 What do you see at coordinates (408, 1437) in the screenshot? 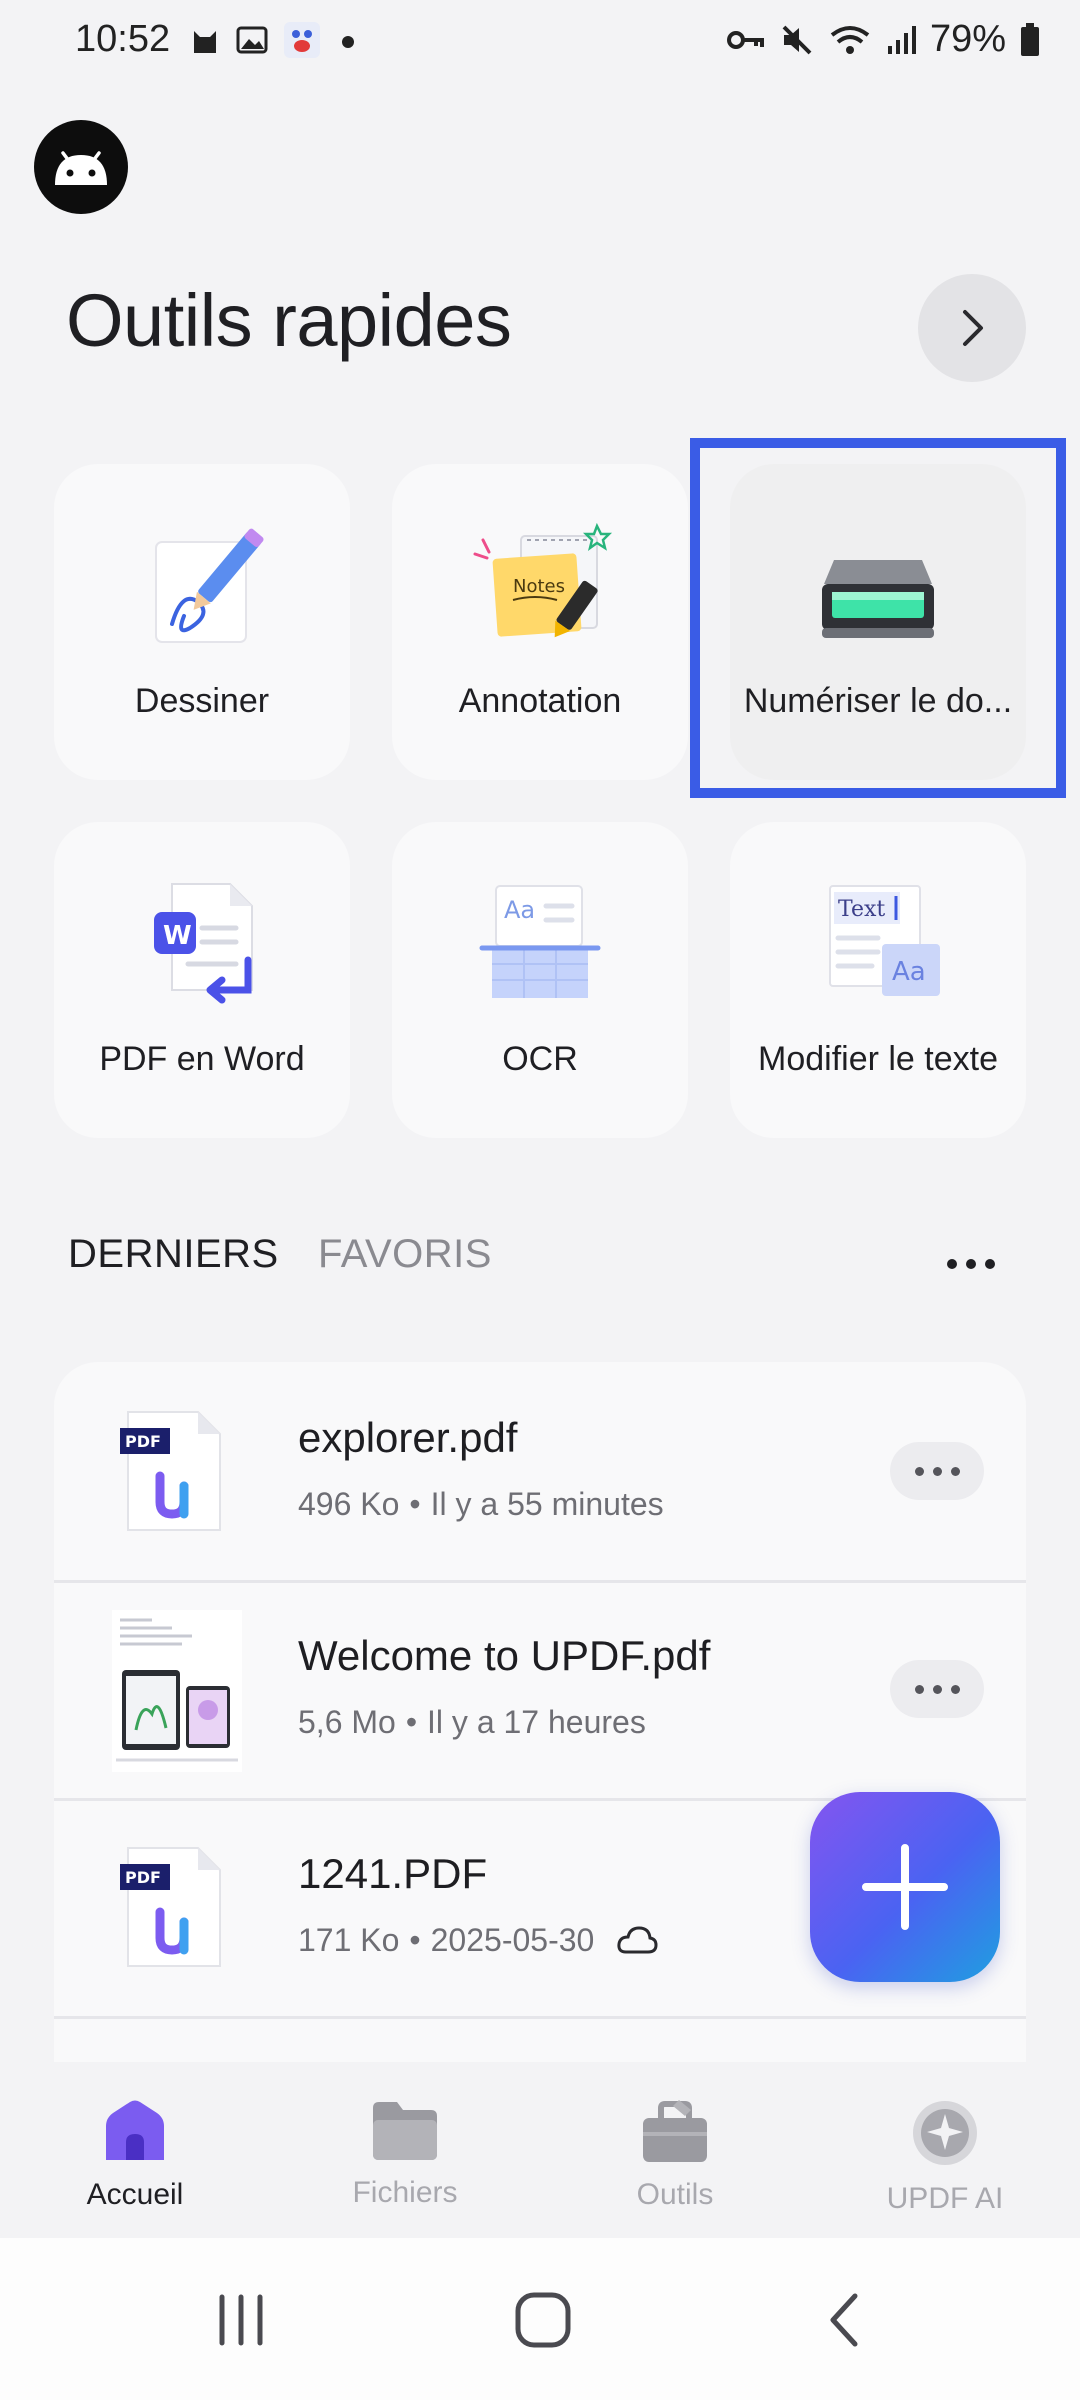
I see `file-name: explorer.pdf` at bounding box center [408, 1437].